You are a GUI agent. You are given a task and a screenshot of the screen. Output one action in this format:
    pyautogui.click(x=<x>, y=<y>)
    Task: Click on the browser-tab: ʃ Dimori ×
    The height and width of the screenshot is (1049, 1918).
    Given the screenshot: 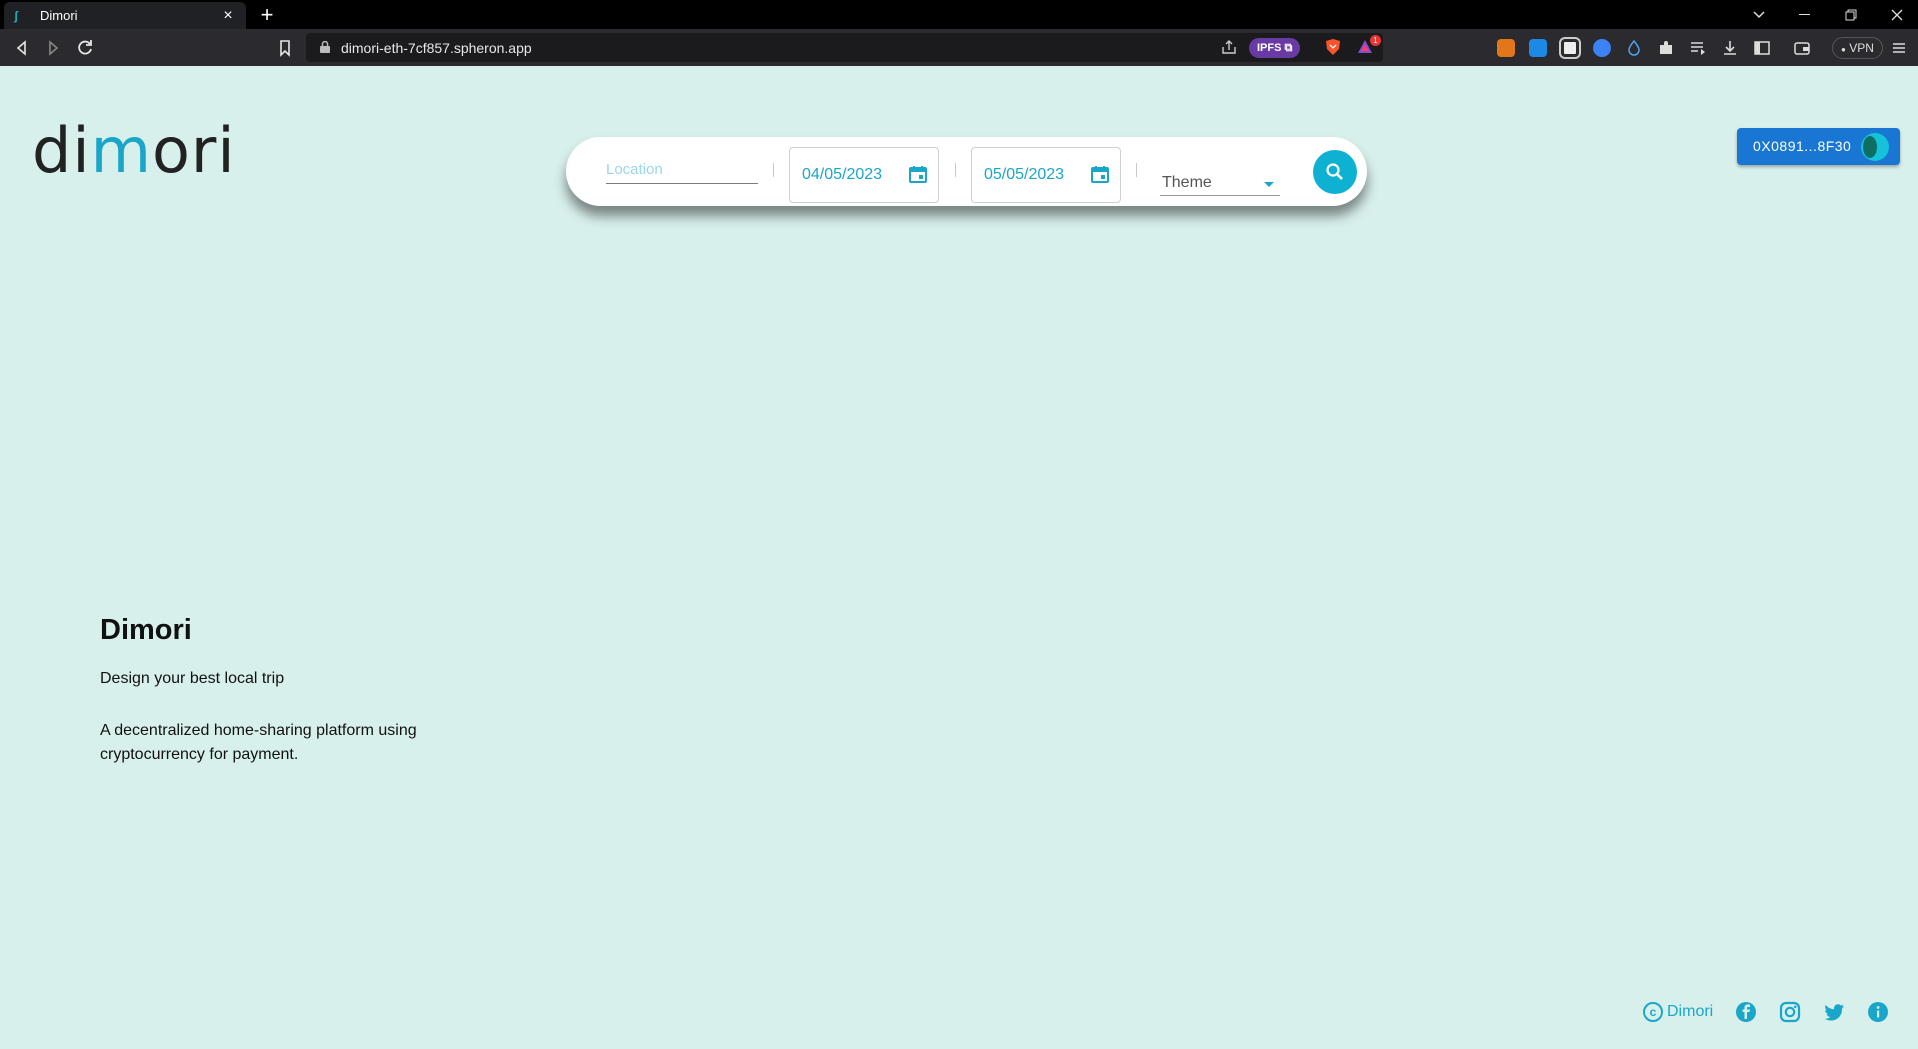 What is the action you would take?
    pyautogui.click(x=125, y=15)
    